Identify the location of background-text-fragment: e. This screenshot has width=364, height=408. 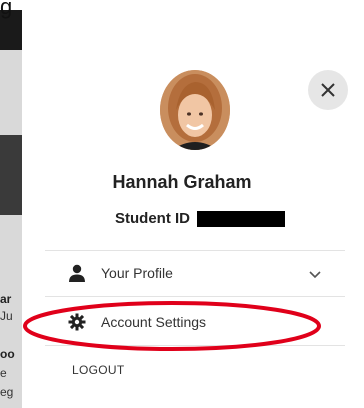
(3, 373).